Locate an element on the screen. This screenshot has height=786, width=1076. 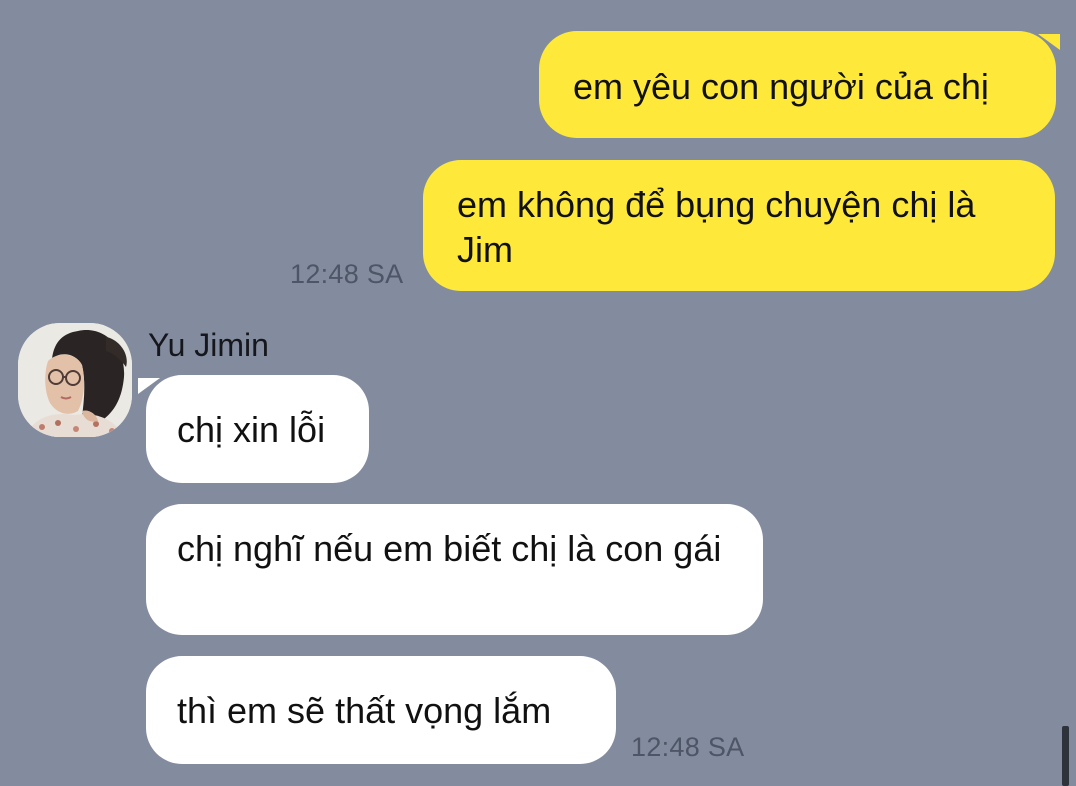
incoming-message-bubble: chị xin lỗi is located at coordinates (257, 429).